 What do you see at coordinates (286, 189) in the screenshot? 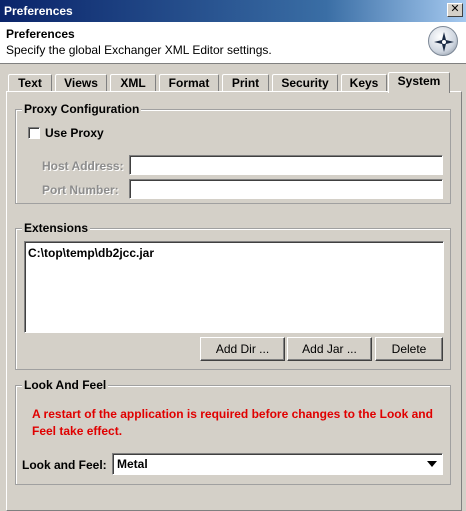
I see `port-number-input` at bounding box center [286, 189].